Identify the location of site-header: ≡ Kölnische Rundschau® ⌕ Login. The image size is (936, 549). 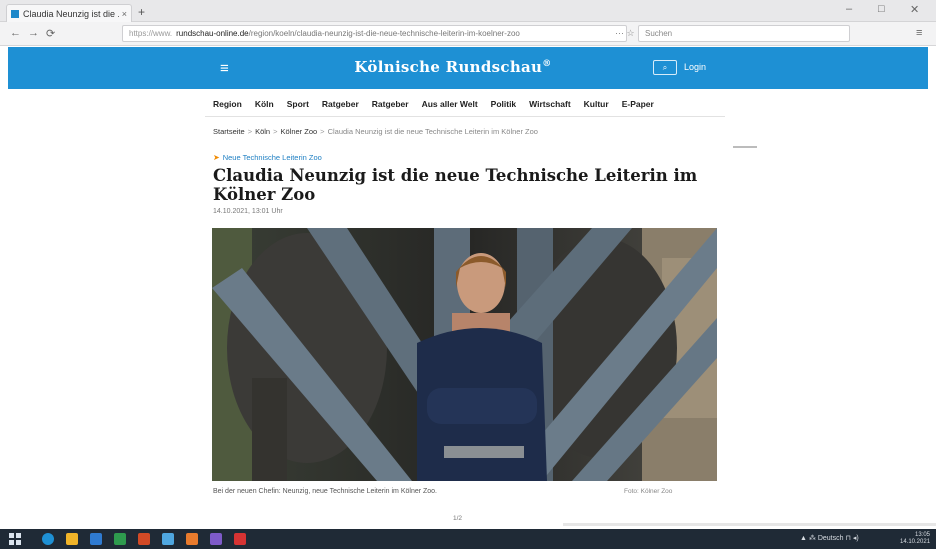
(468, 68).